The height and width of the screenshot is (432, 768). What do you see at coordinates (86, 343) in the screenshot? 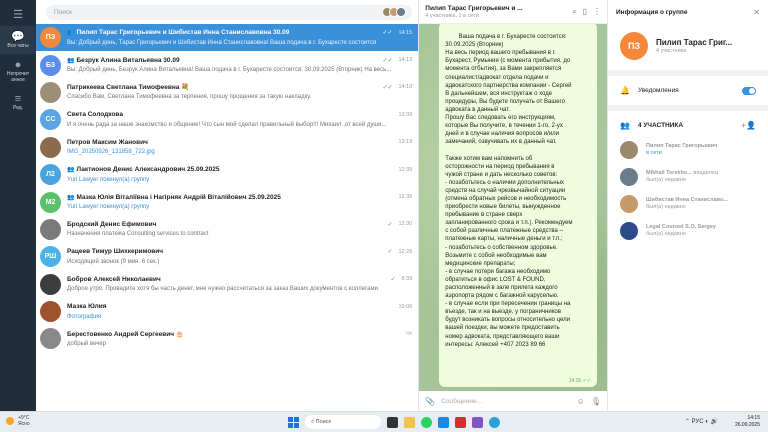
I see `chat-preview: добрый вечер` at bounding box center [86, 343].